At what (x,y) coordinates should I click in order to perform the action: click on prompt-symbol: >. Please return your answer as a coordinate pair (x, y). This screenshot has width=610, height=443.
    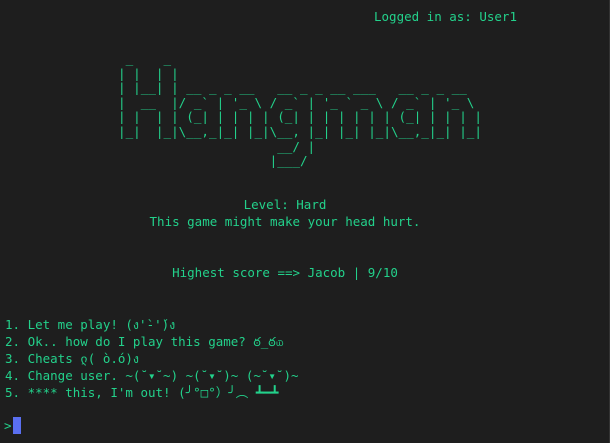
    Looking at the image, I should click on (8, 425).